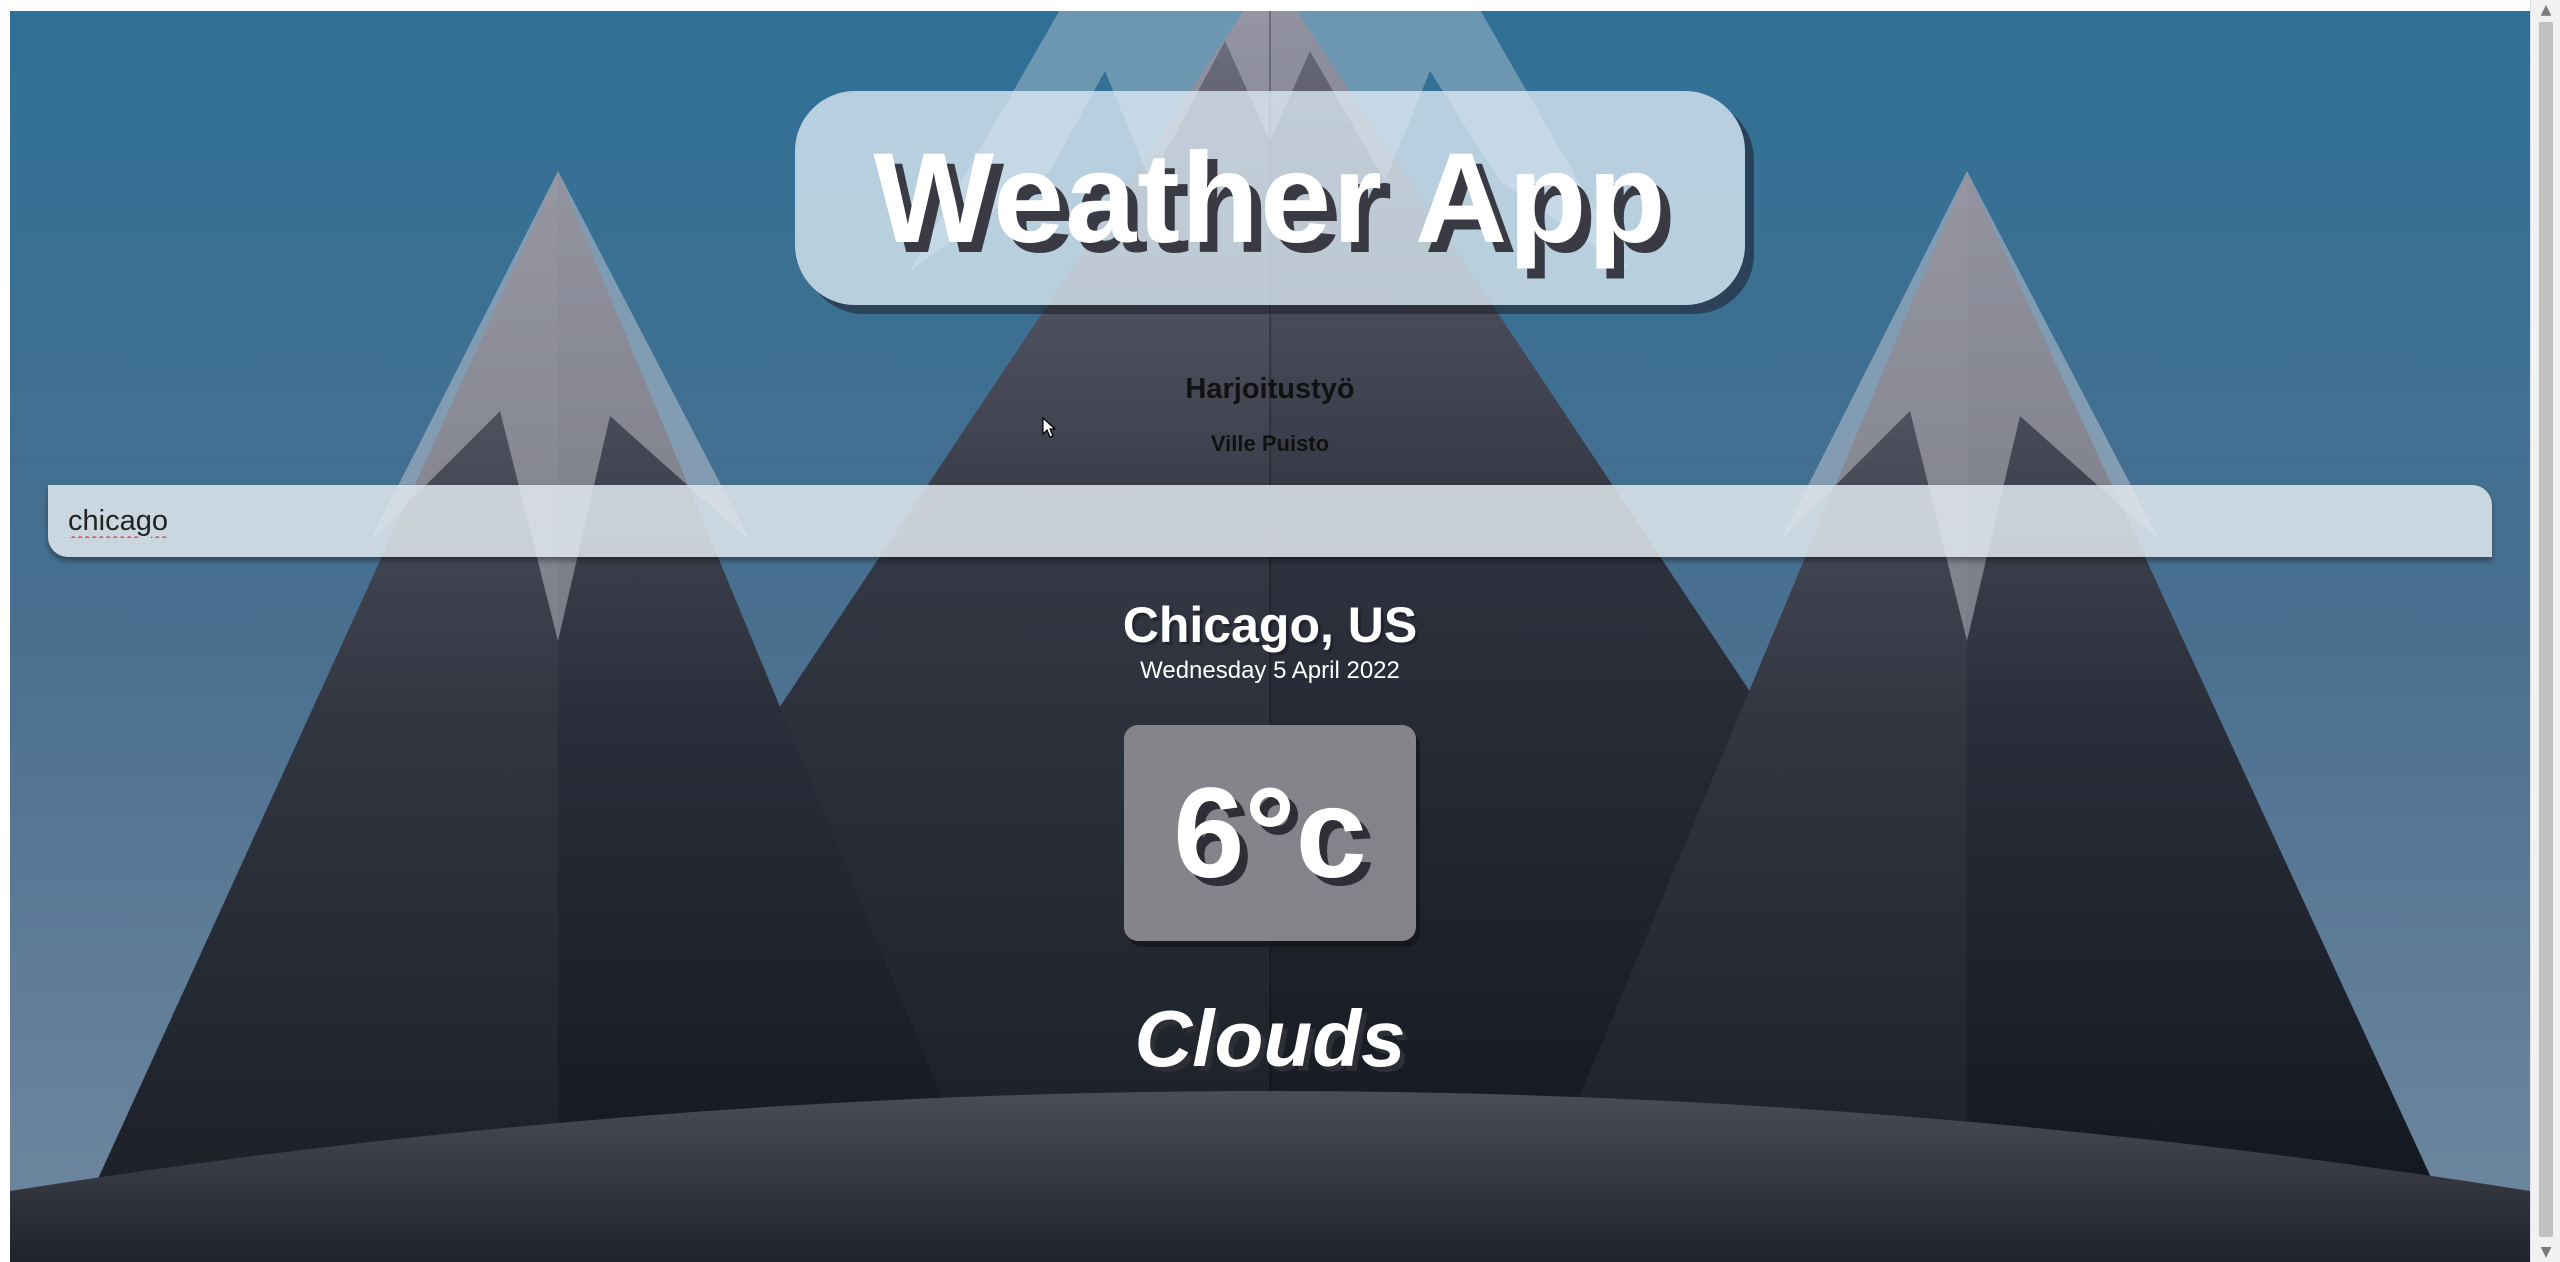 The image size is (2560, 1262). What do you see at coordinates (2545, 10) in the screenshot?
I see `triangle-up-icon: ▲` at bounding box center [2545, 10].